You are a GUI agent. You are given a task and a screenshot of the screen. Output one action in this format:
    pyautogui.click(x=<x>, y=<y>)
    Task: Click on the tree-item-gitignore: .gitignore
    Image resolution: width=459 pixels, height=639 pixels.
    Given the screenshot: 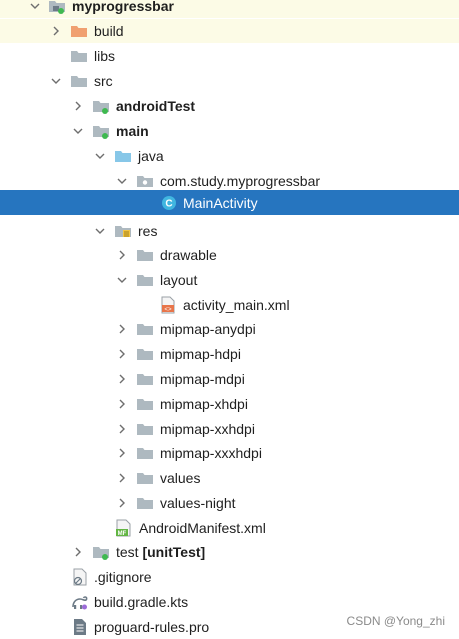 What is the action you would take?
    pyautogui.click(x=229, y=577)
    